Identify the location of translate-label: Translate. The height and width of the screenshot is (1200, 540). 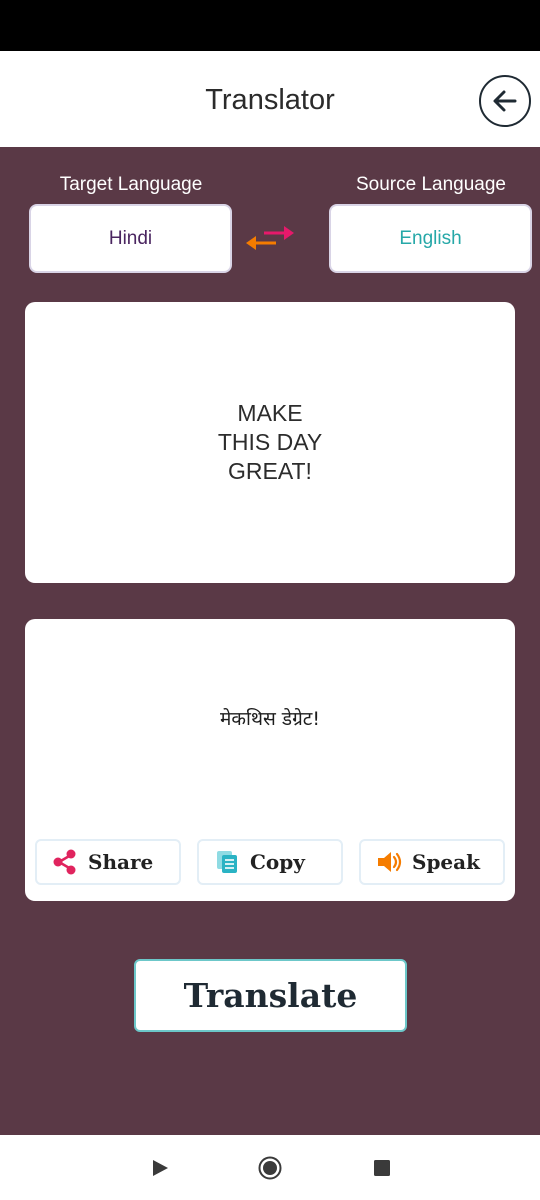
(270, 995).